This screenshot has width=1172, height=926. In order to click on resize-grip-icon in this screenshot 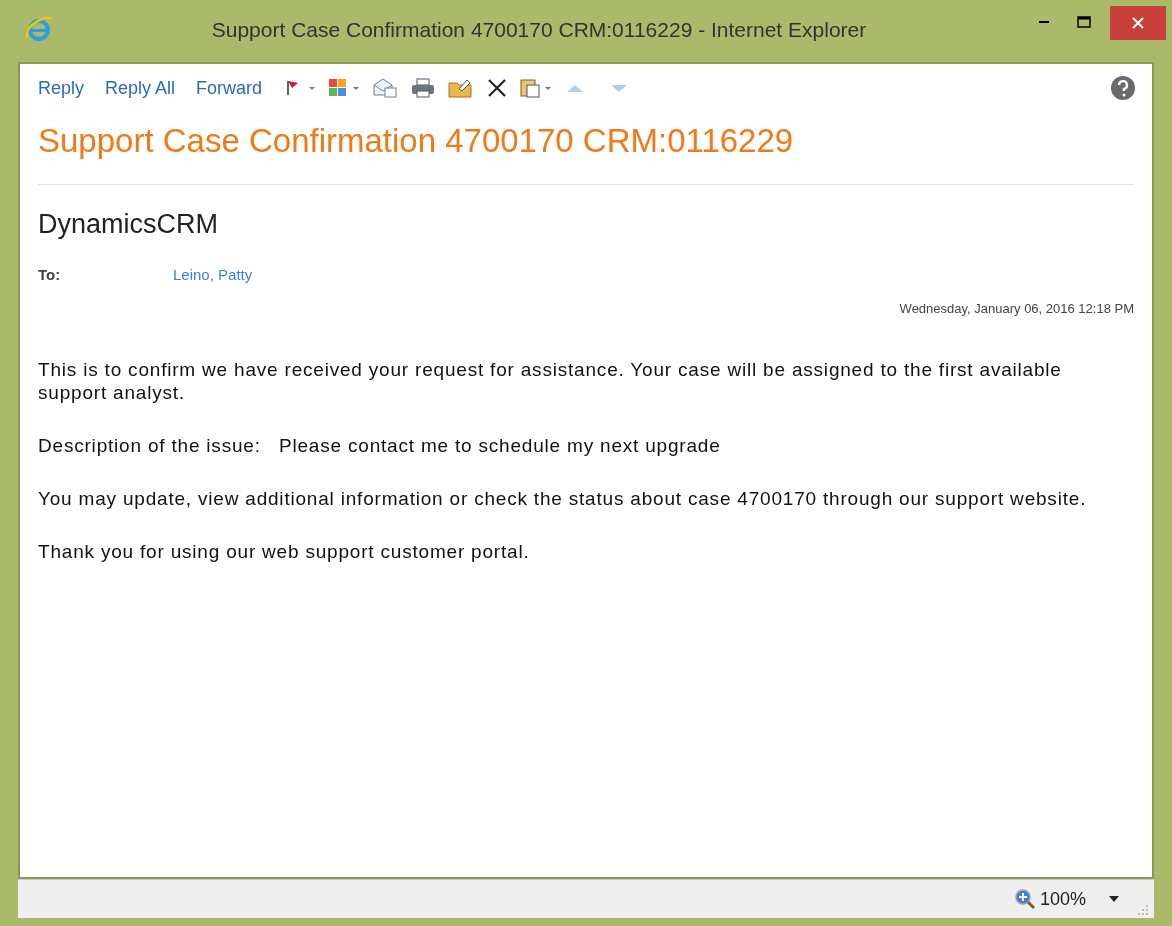, I will do `click(1143, 910)`.